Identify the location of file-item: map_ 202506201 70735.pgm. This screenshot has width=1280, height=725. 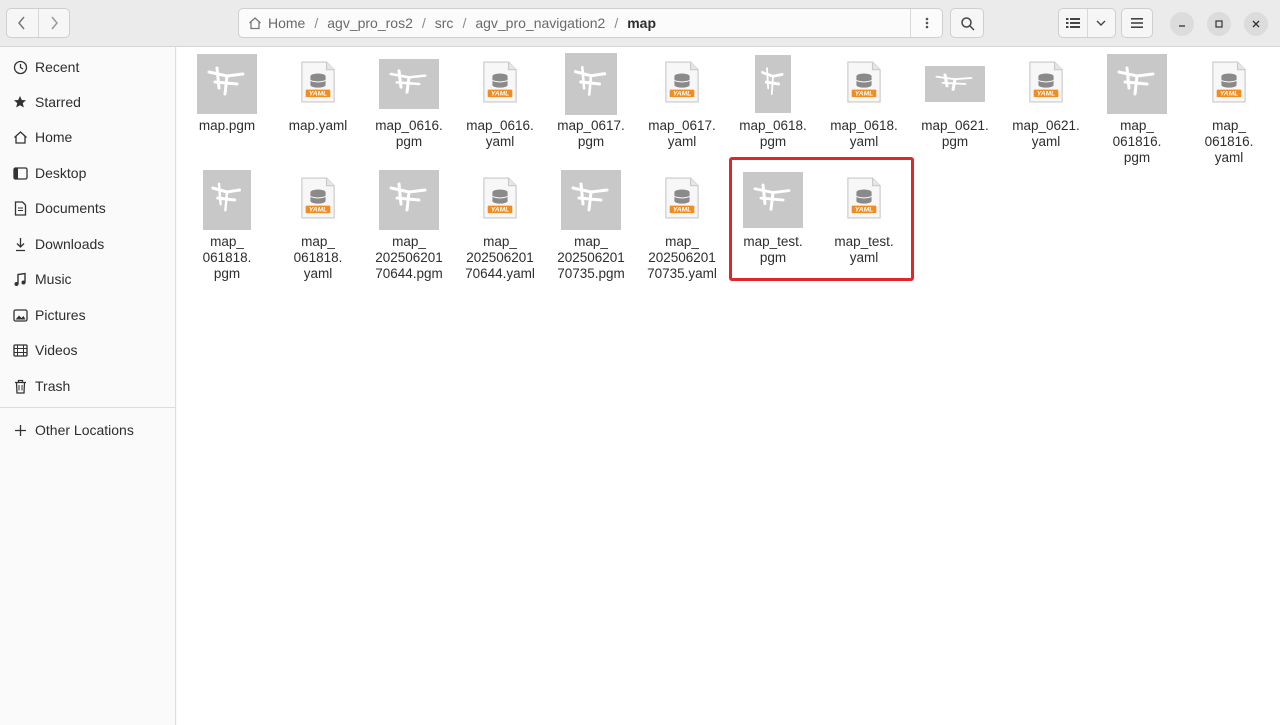
(591, 225).